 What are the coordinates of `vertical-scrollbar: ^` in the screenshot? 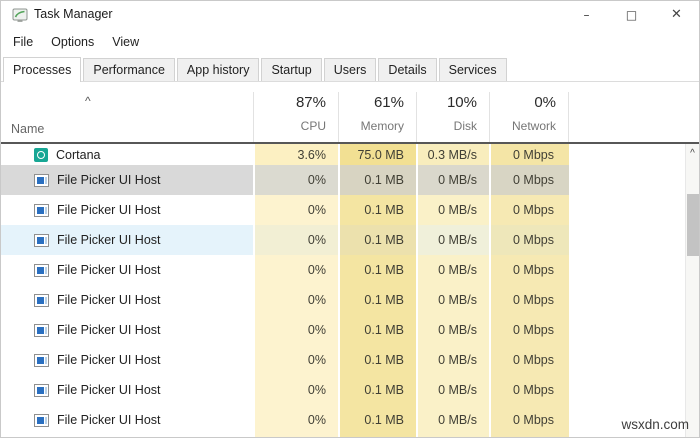 It's located at (692, 290).